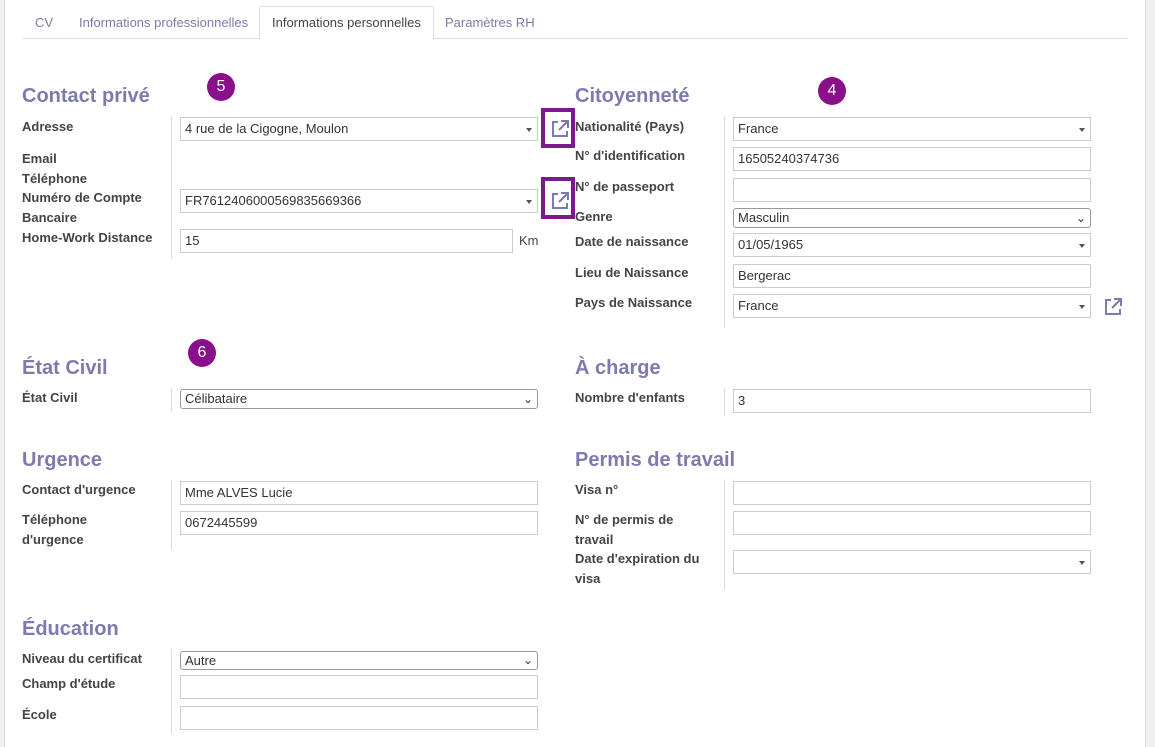 Image resolution: width=1155 pixels, height=747 pixels. Describe the element at coordinates (912, 493) in the screenshot. I see `visa-number-input` at that location.